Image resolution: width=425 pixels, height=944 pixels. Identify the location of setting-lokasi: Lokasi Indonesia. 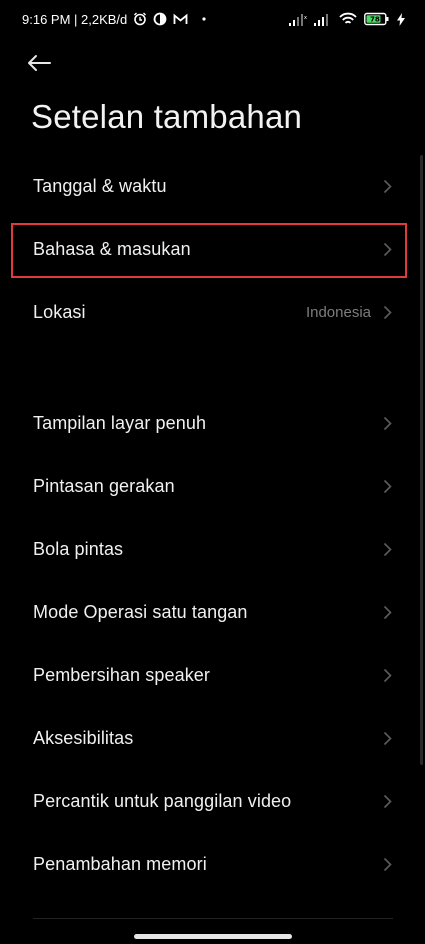
(212, 312).